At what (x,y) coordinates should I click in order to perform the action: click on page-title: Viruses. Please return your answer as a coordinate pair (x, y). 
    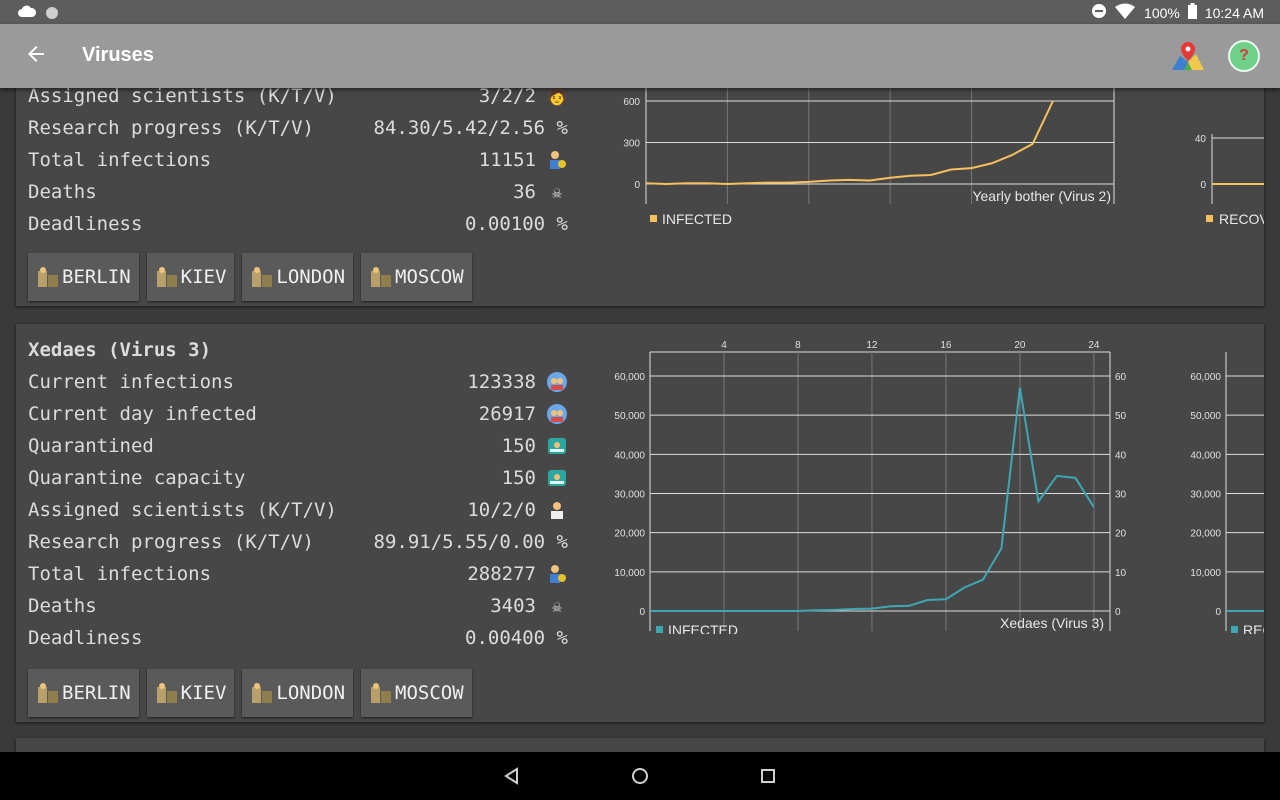
    Looking at the image, I should click on (118, 55).